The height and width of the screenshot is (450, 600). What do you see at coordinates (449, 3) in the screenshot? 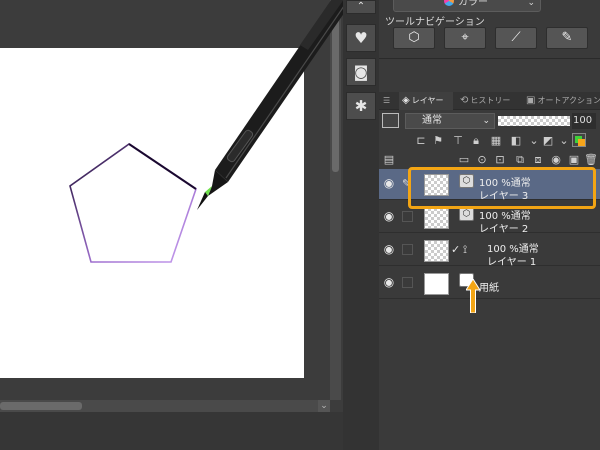
I see `color-wheel-icon` at bounding box center [449, 3].